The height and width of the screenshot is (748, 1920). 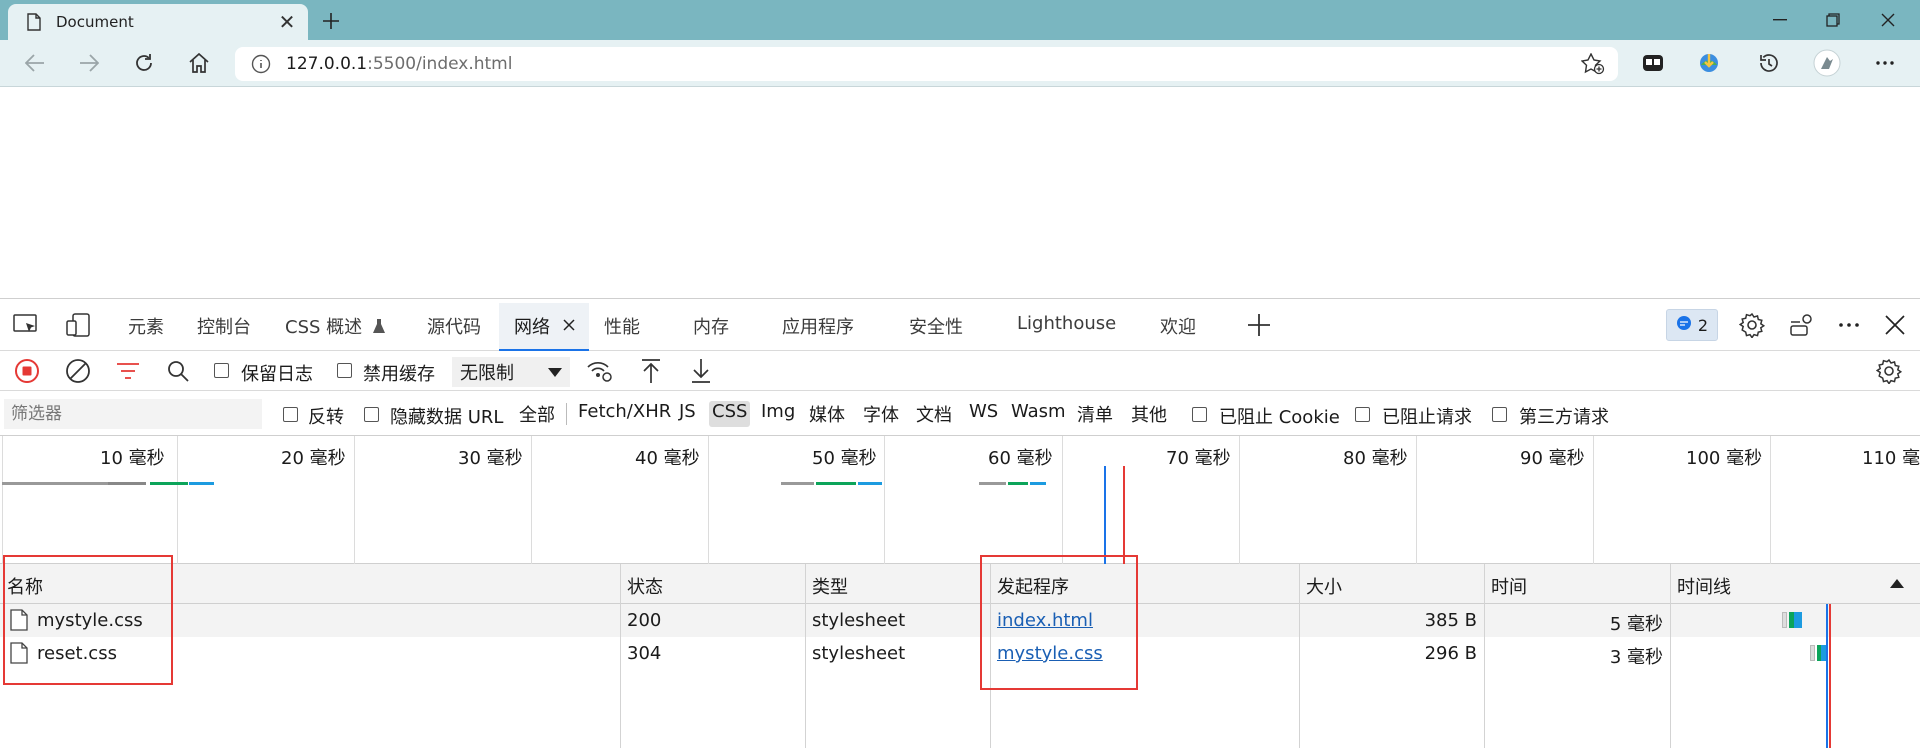 What do you see at coordinates (399, 374) in the screenshot?
I see `disable-cache-label: 禁用缓存` at bounding box center [399, 374].